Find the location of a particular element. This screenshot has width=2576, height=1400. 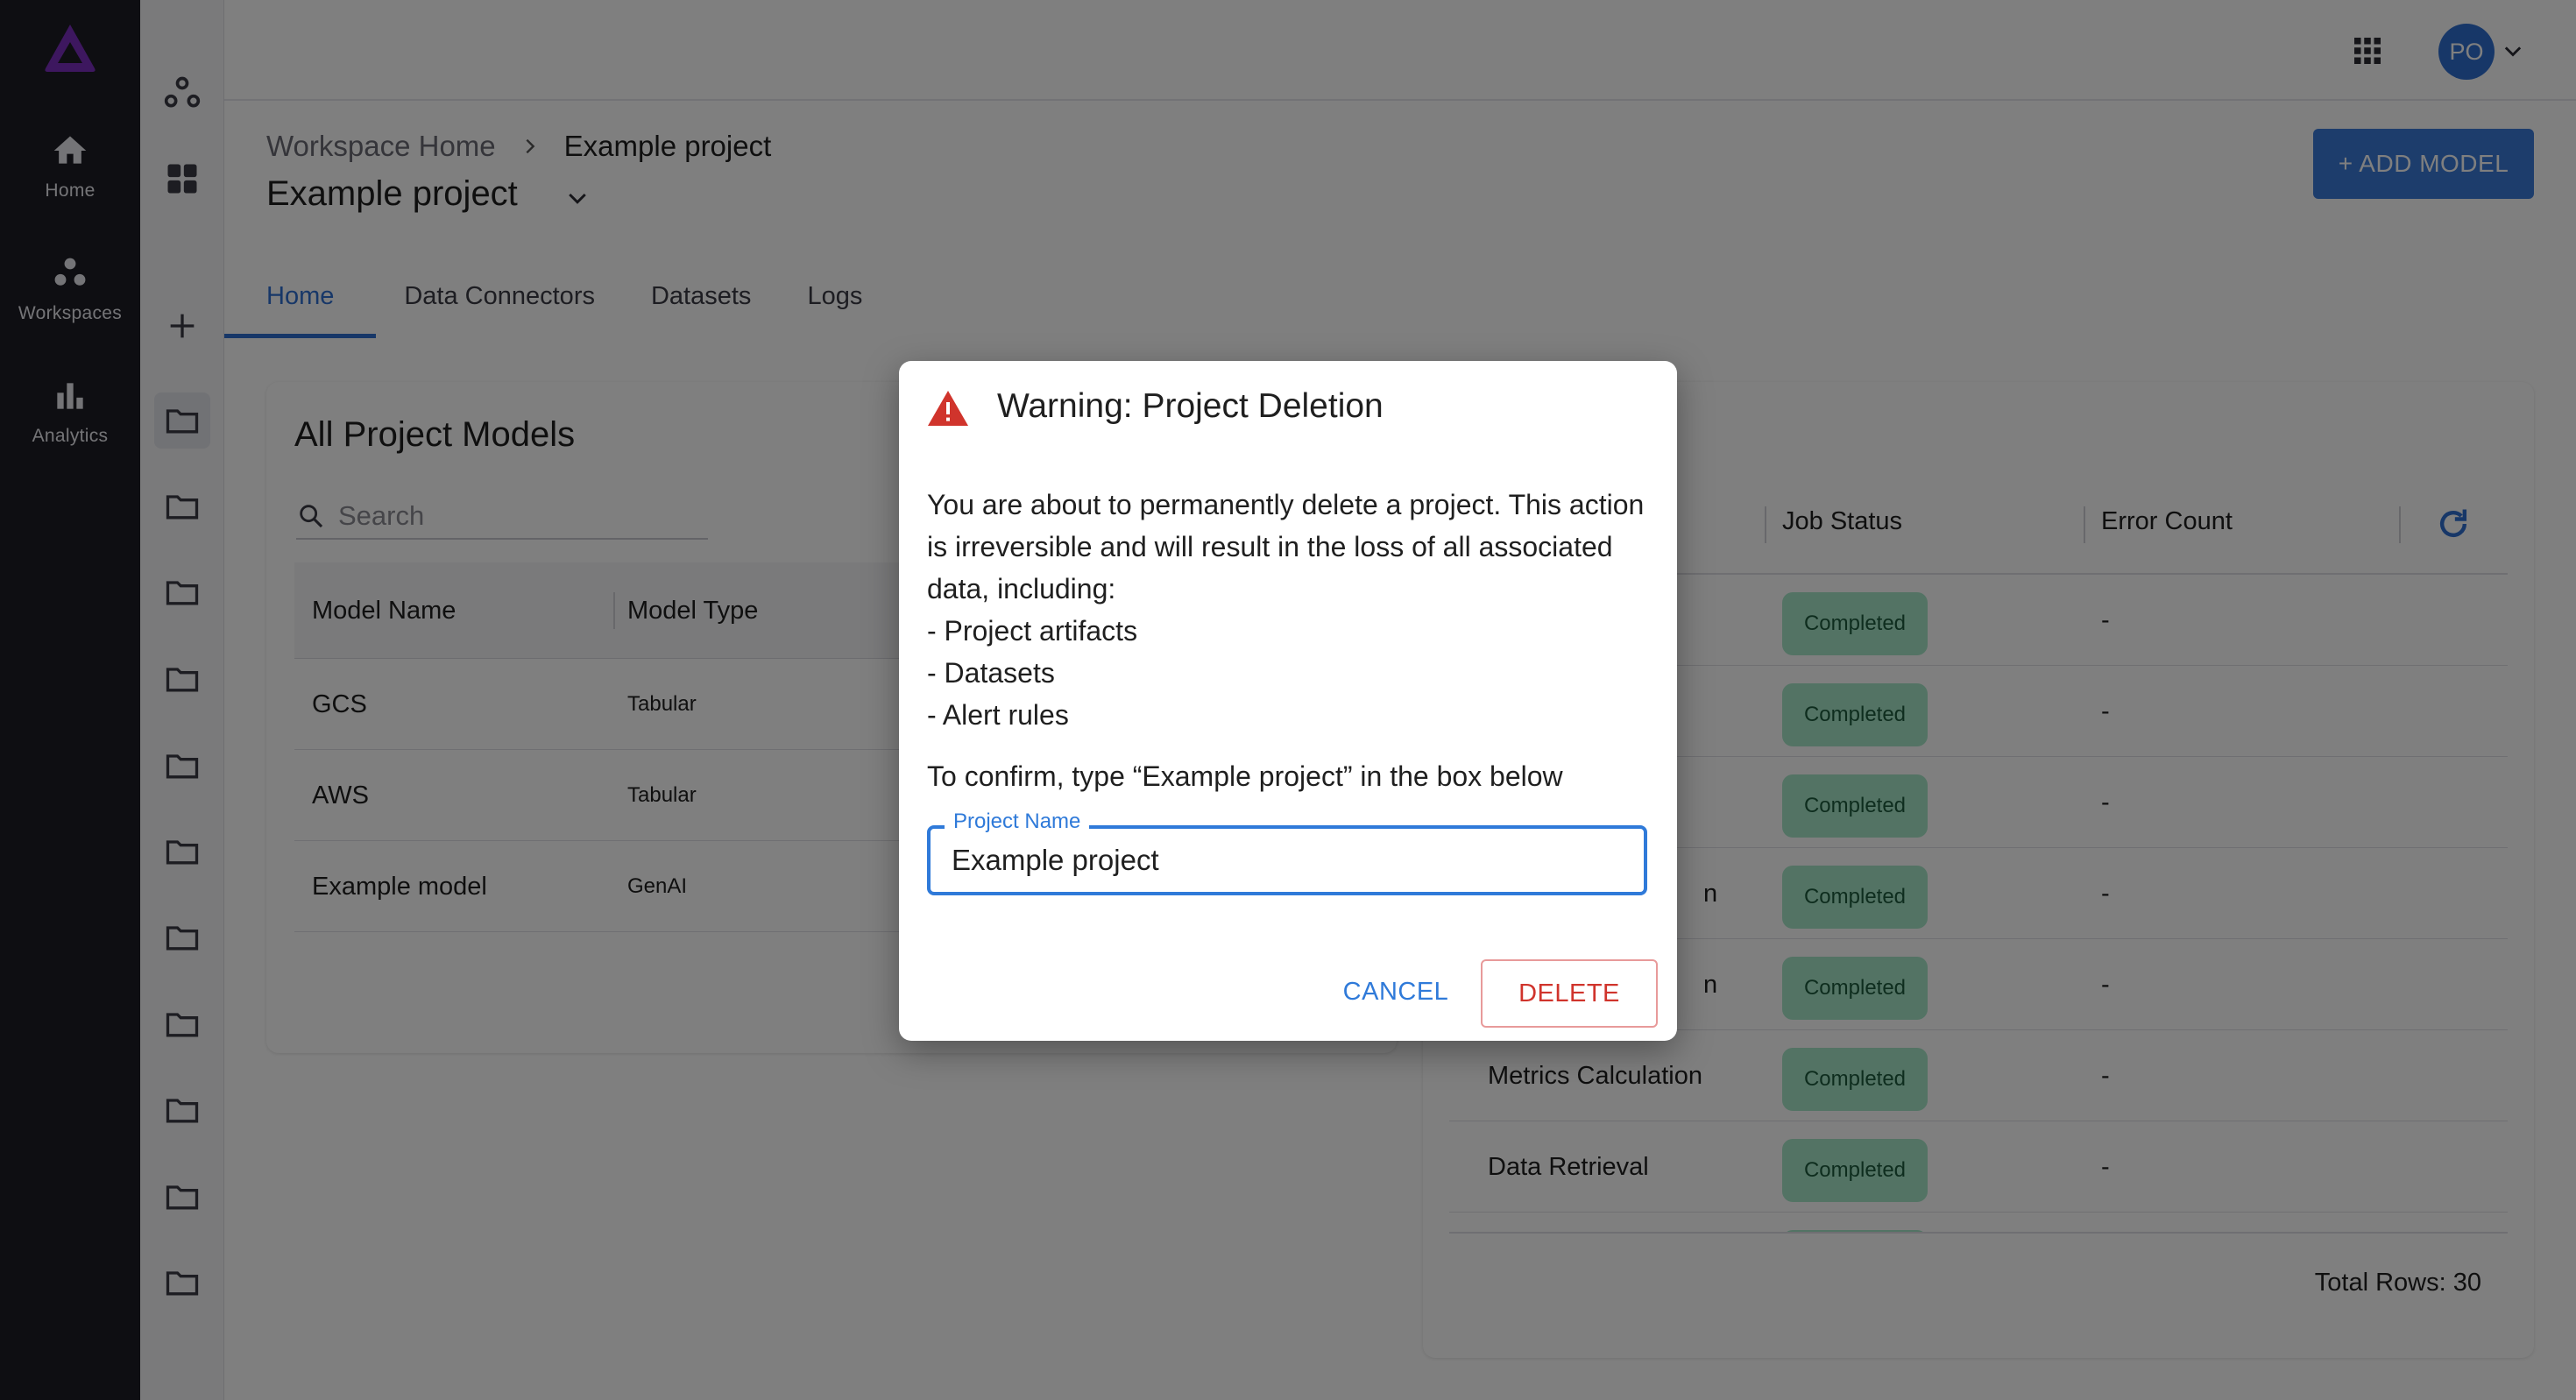

field-label: Project Name is located at coordinates (1017, 822).